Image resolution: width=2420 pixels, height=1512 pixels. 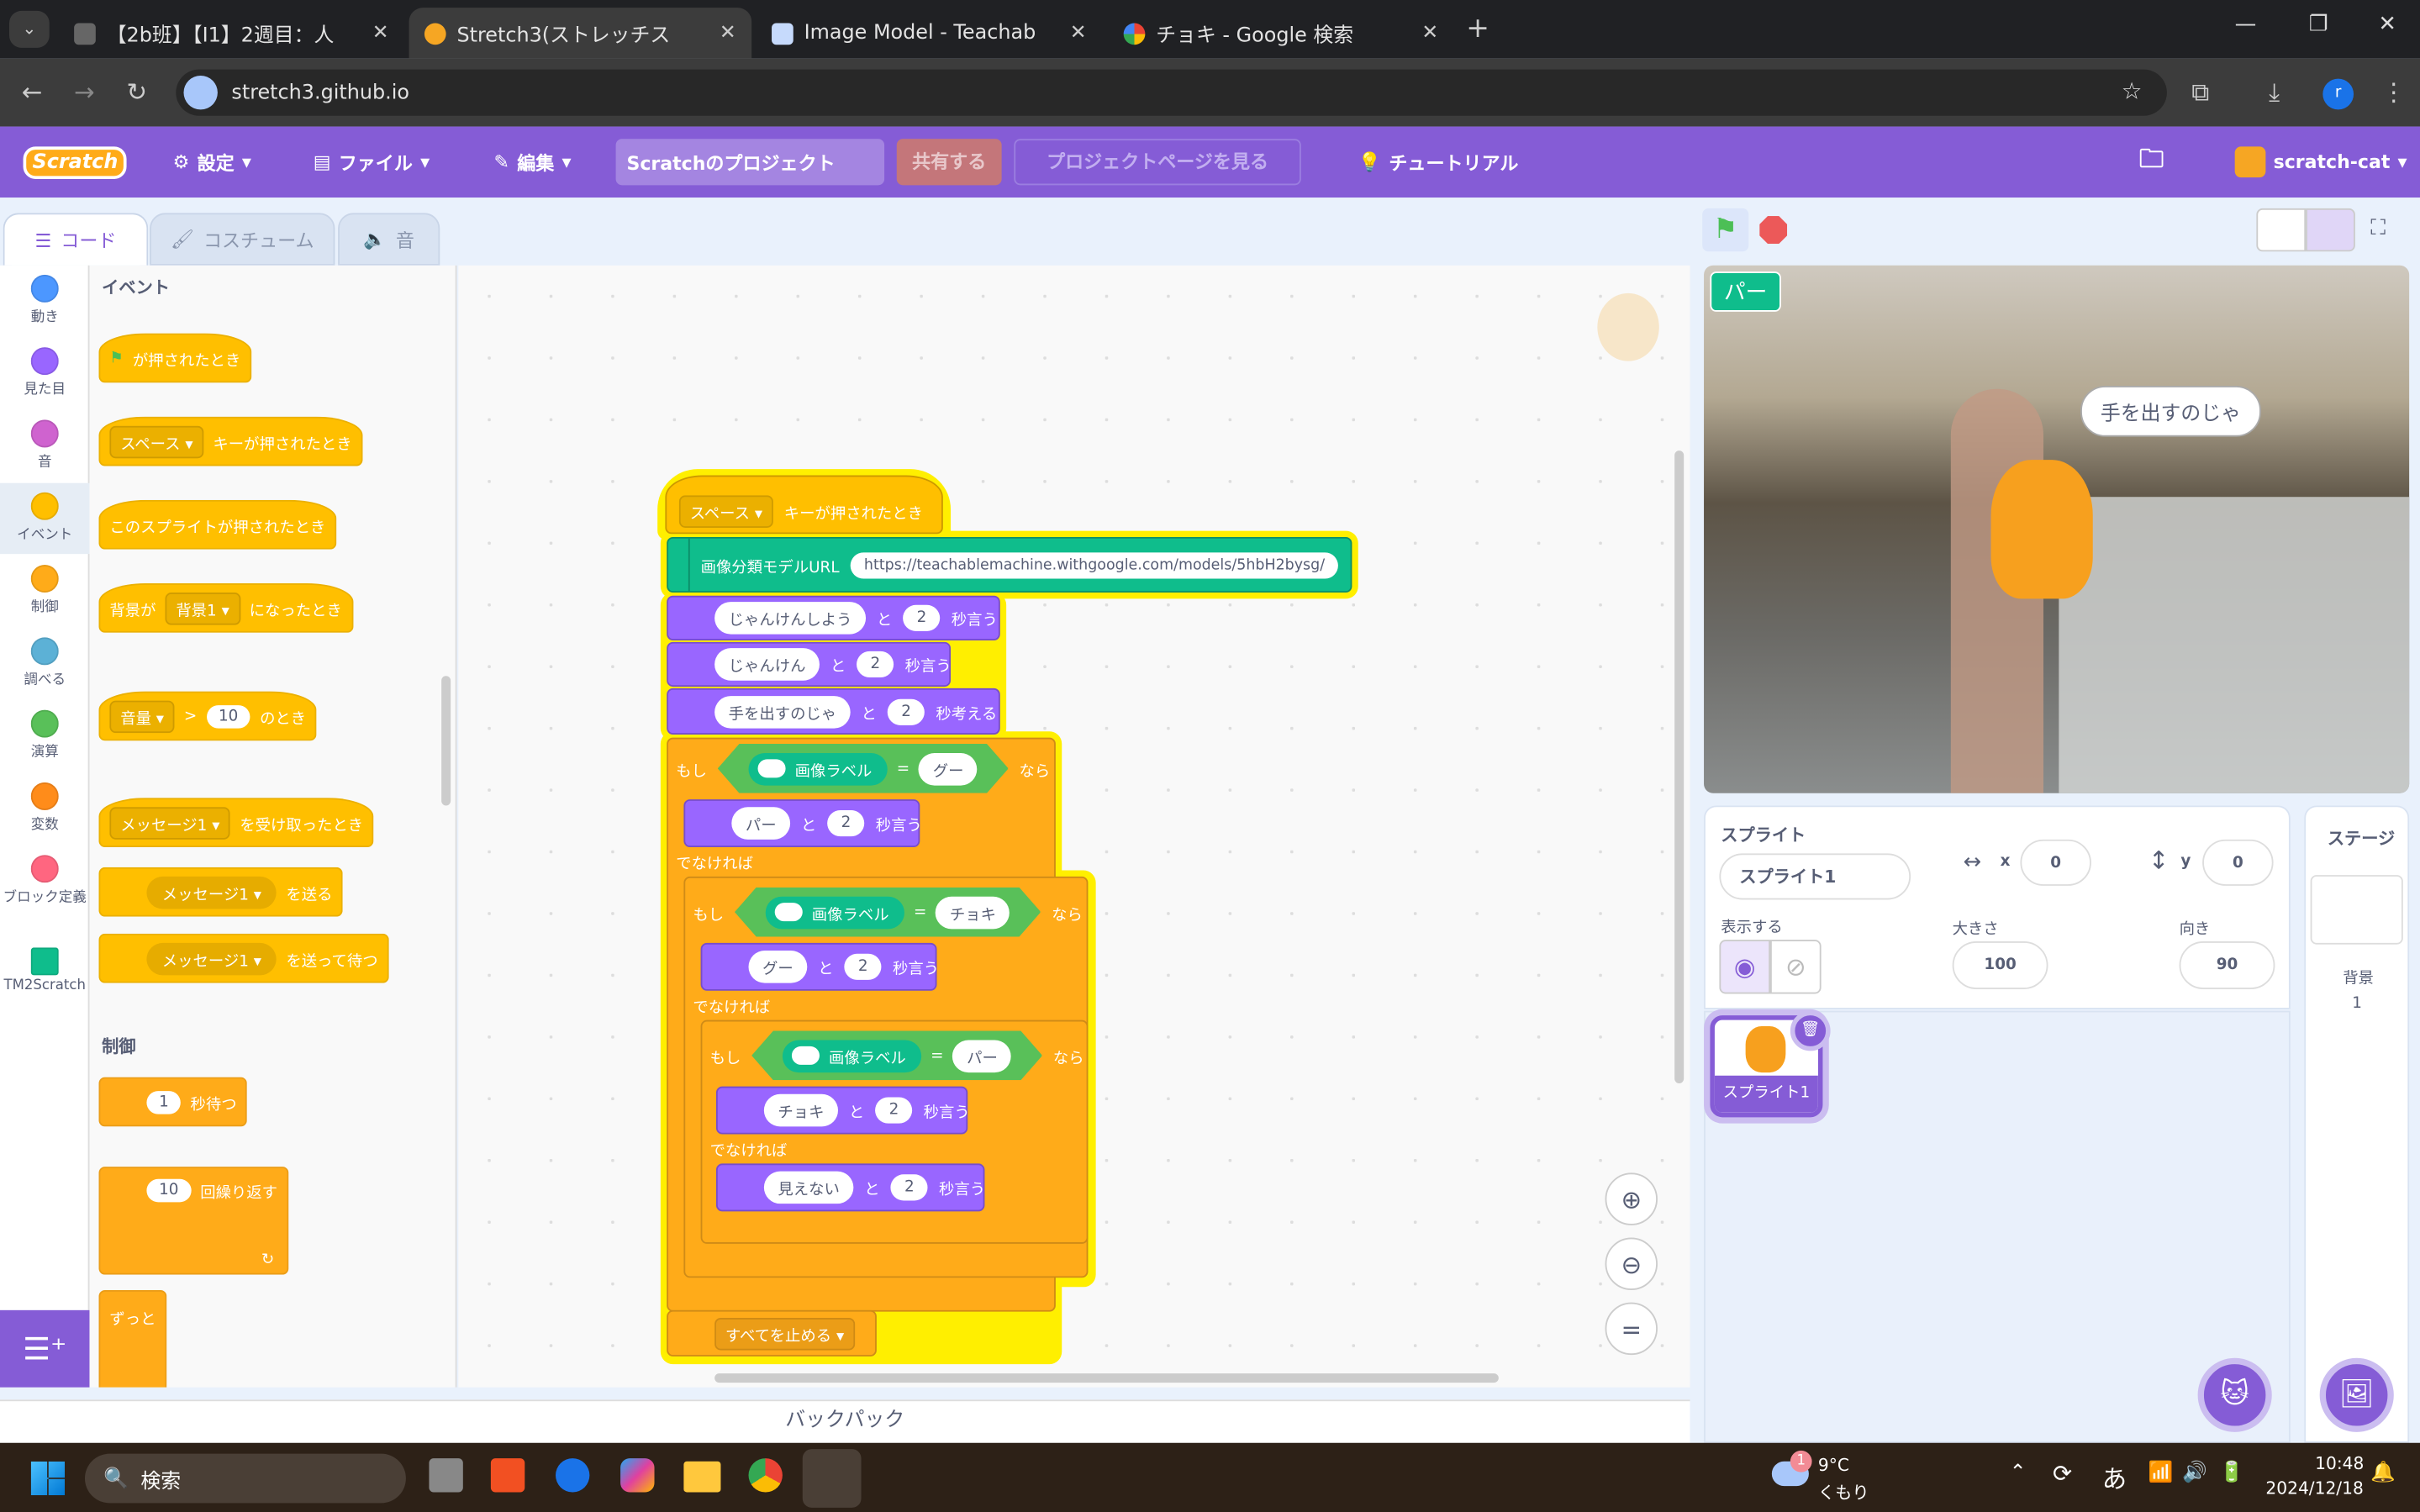 What do you see at coordinates (2274, 93) in the screenshot?
I see `download-icon: ⤓` at bounding box center [2274, 93].